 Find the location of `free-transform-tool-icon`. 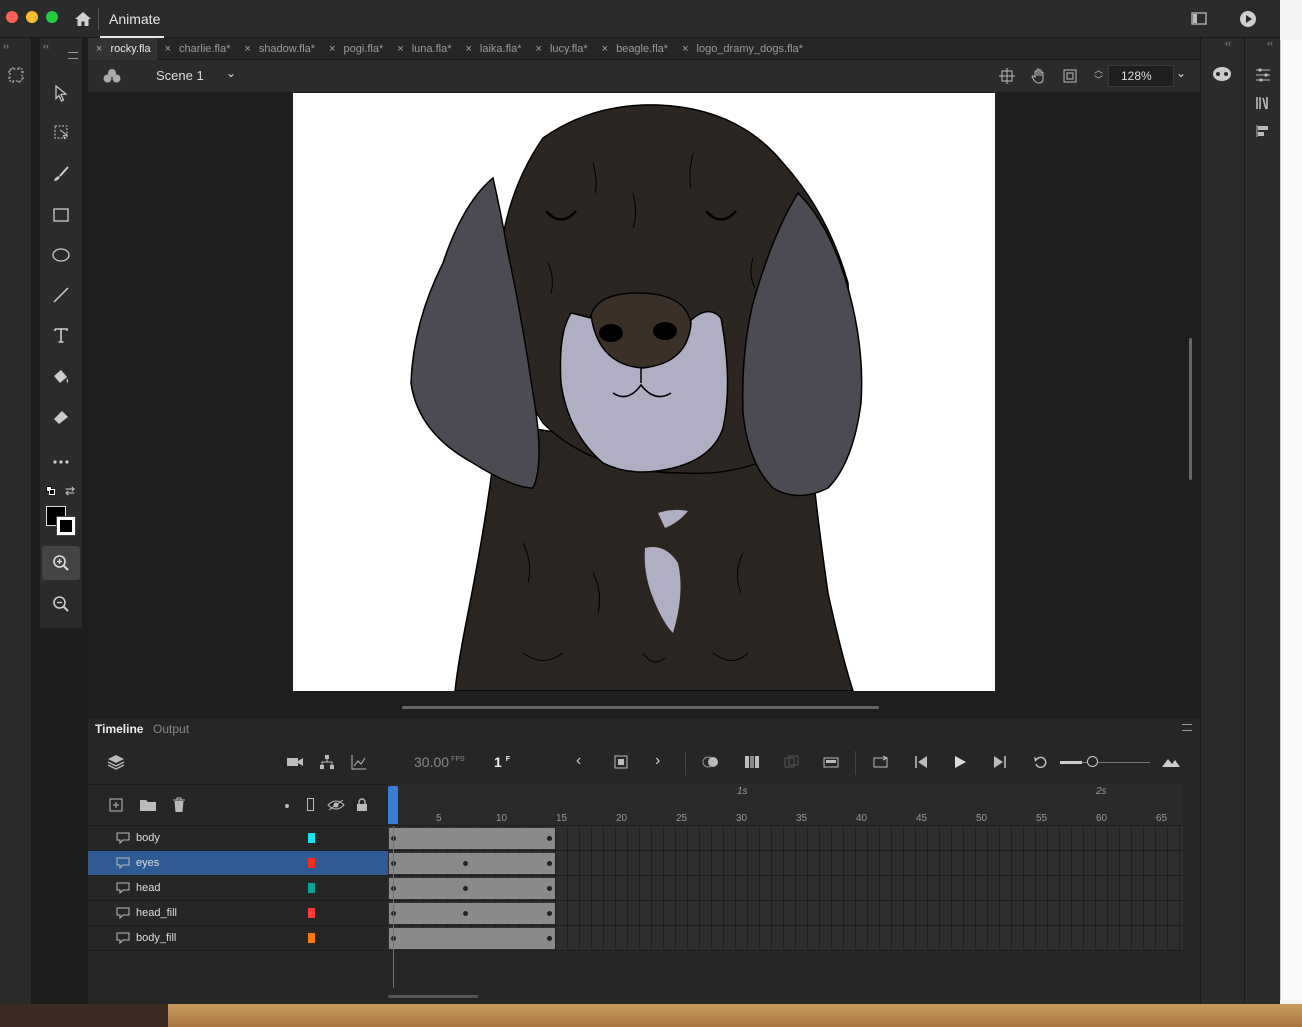

free-transform-tool-icon is located at coordinates (61, 132).